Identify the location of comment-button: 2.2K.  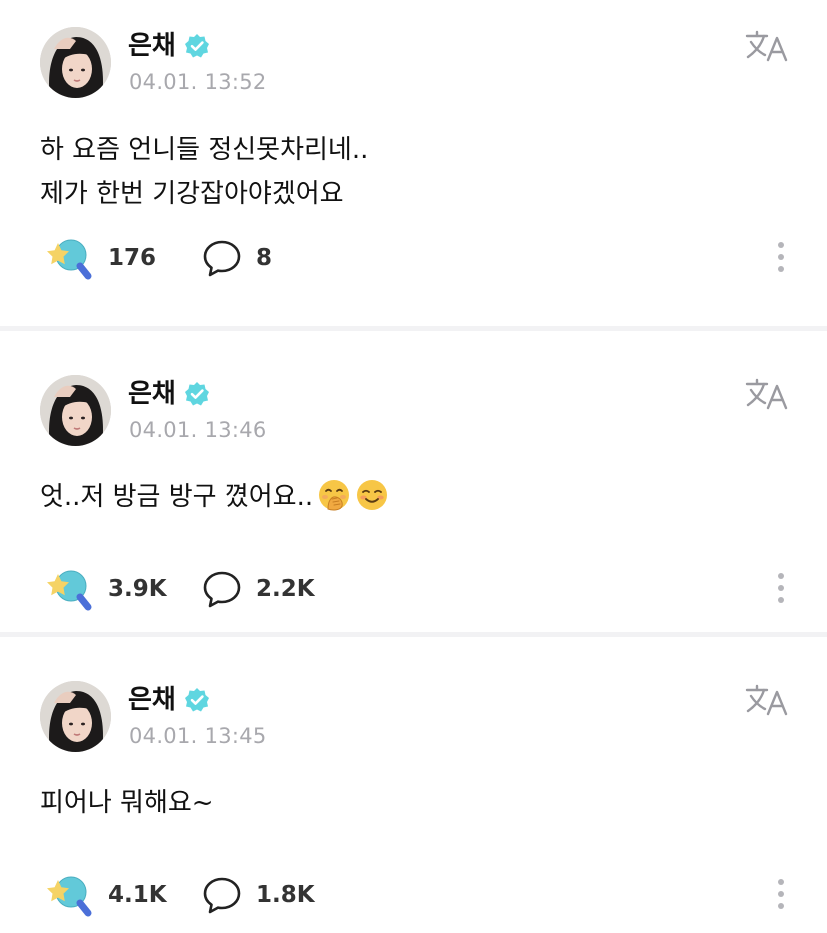
(258, 589).